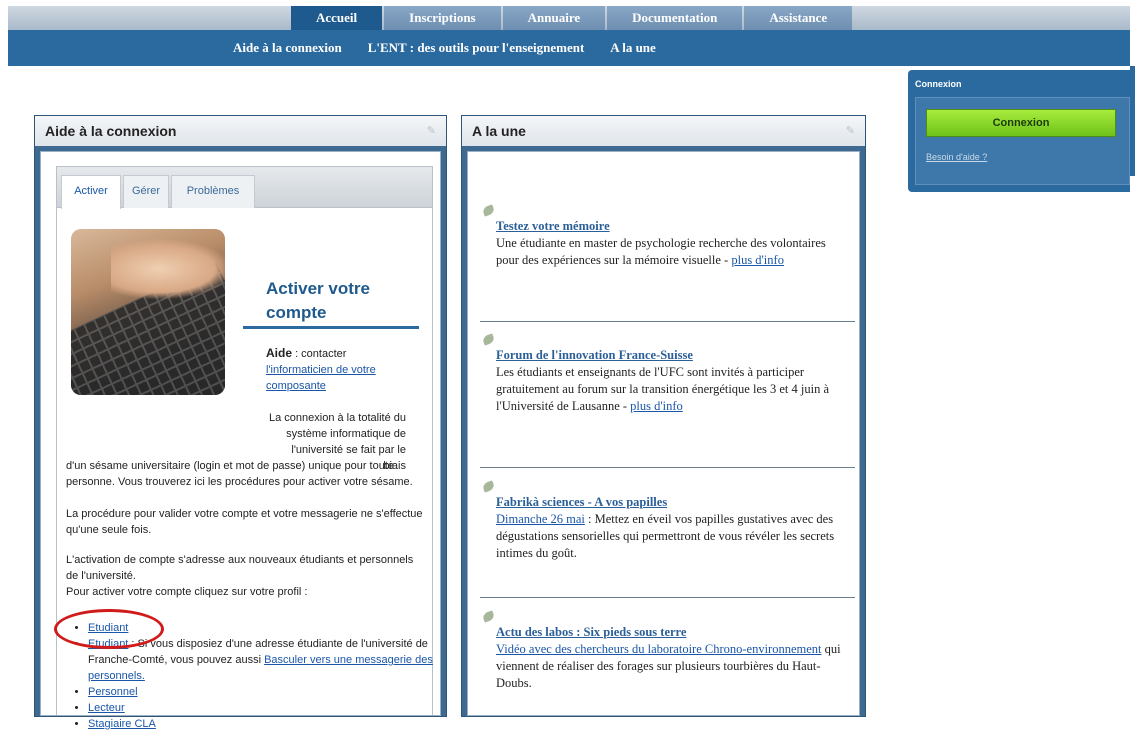 This screenshot has height=732, width=1135. Describe the element at coordinates (148, 312) in the screenshot. I see `keyboard-photo` at that location.